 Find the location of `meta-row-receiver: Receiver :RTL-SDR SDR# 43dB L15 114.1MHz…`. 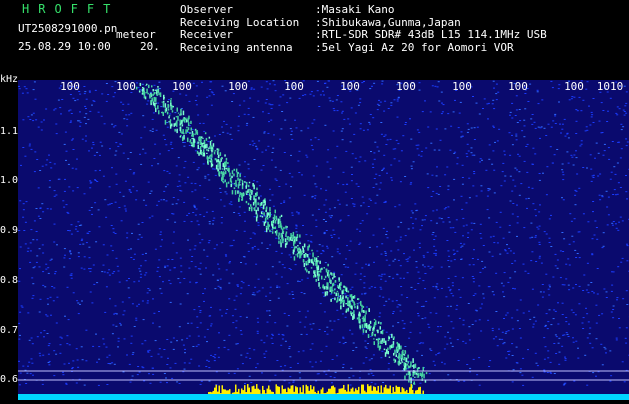

meta-row-receiver: Receiver :RTL-SDR SDR# 43dB L15 114.1MHz… is located at coordinates (363, 35).